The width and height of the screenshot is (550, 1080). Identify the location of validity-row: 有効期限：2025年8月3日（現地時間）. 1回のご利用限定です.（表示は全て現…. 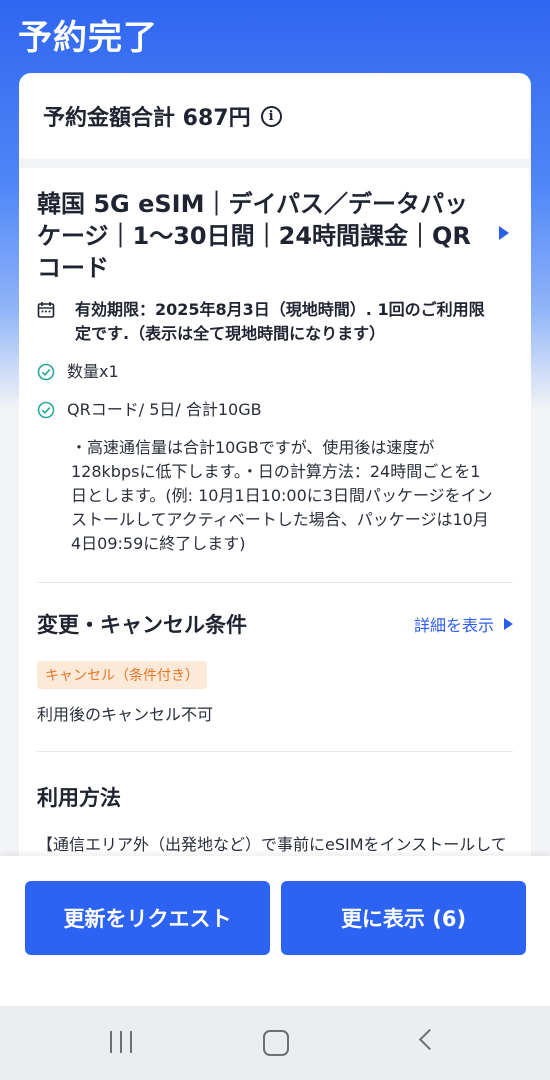
(266, 322).